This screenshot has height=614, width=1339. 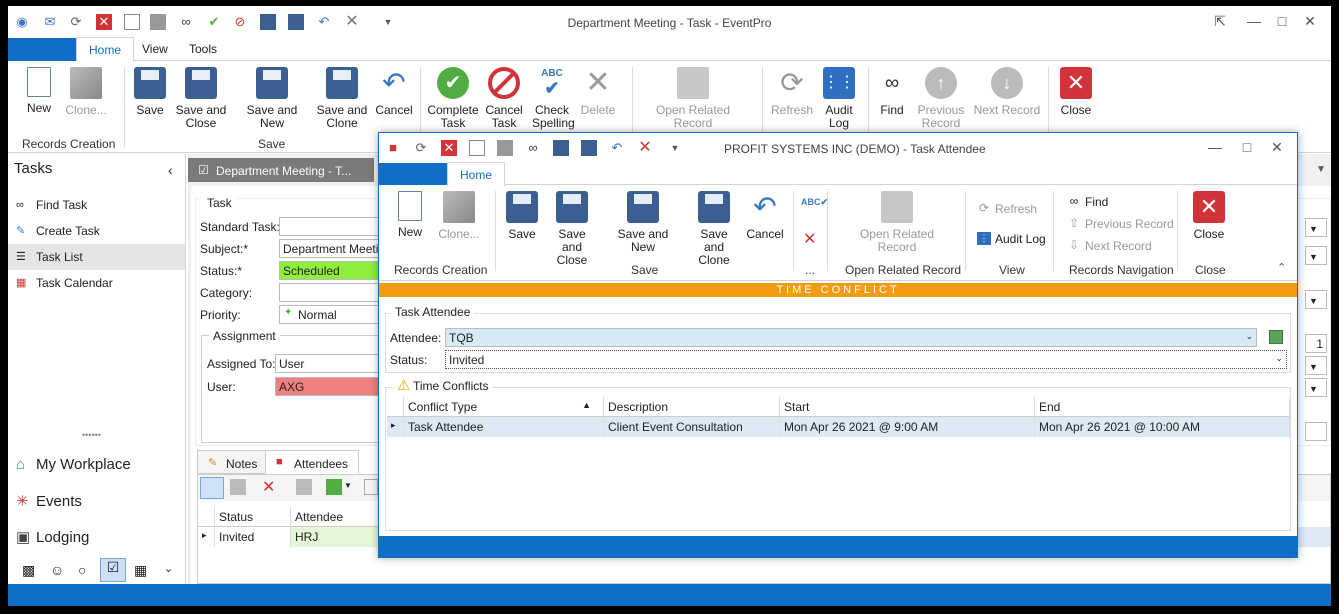 What do you see at coordinates (505, 148) in the screenshot?
I see `clone-icon` at bounding box center [505, 148].